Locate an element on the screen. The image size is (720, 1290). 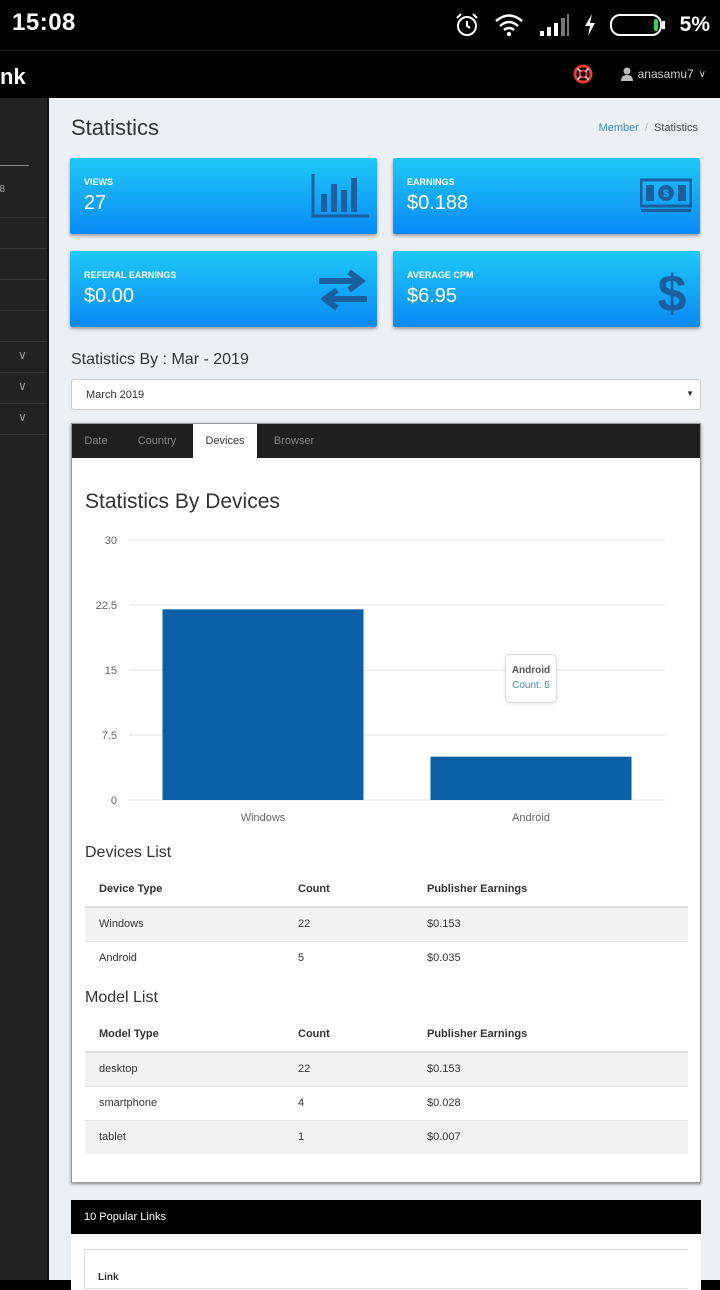
table-cell: 5 is located at coordinates (348, 957).